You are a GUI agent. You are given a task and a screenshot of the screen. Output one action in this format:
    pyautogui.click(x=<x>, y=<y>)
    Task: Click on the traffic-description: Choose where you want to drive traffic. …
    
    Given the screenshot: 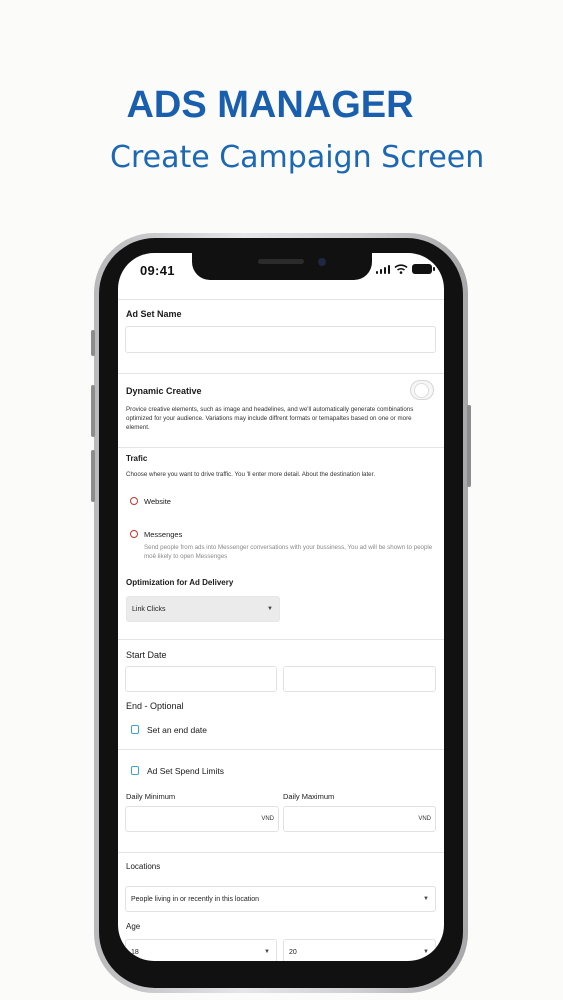 What is the action you would take?
    pyautogui.click(x=251, y=474)
    